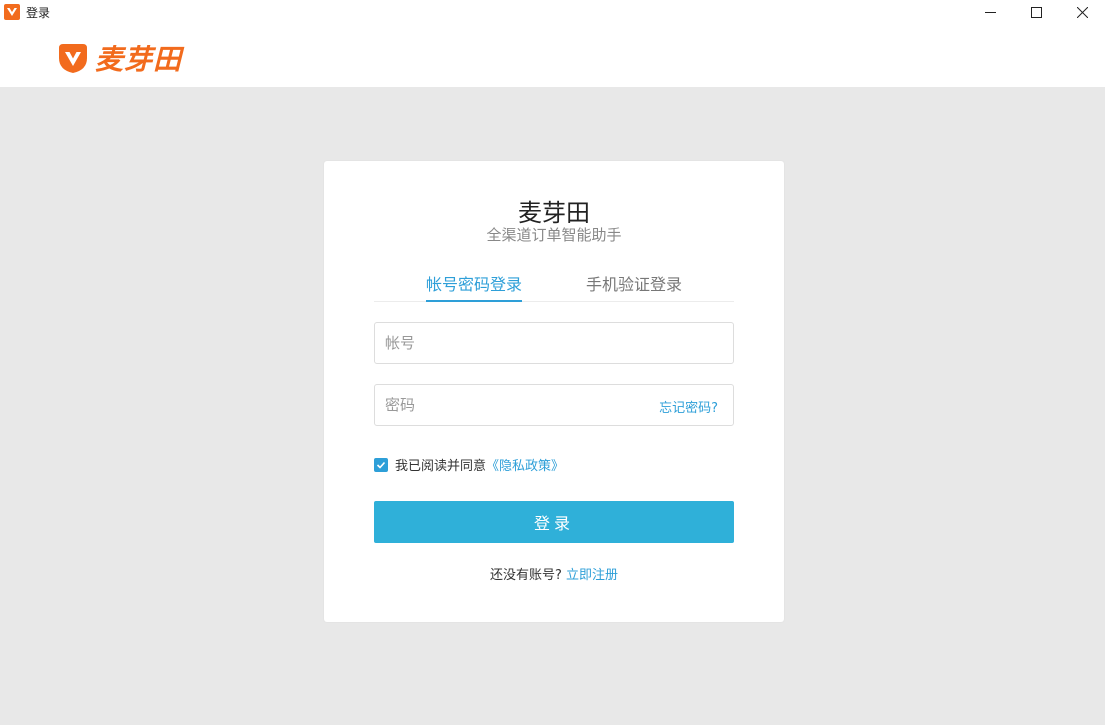  Describe the element at coordinates (525, 464) in the screenshot. I see `privacy-policy-link: 《隐私政策》` at that location.